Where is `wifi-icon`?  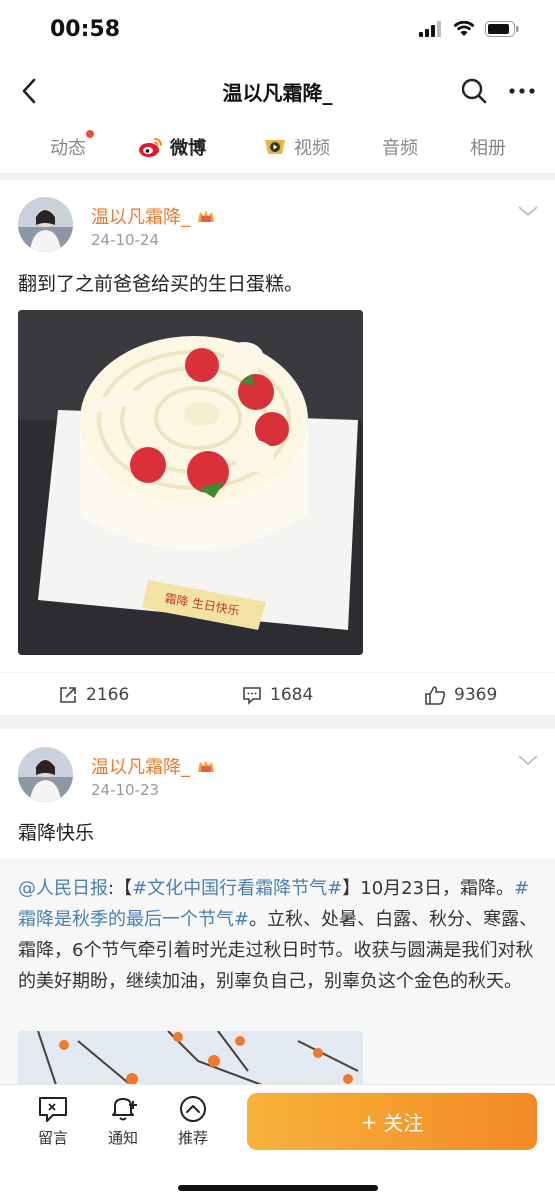
wifi-icon is located at coordinates (464, 28).